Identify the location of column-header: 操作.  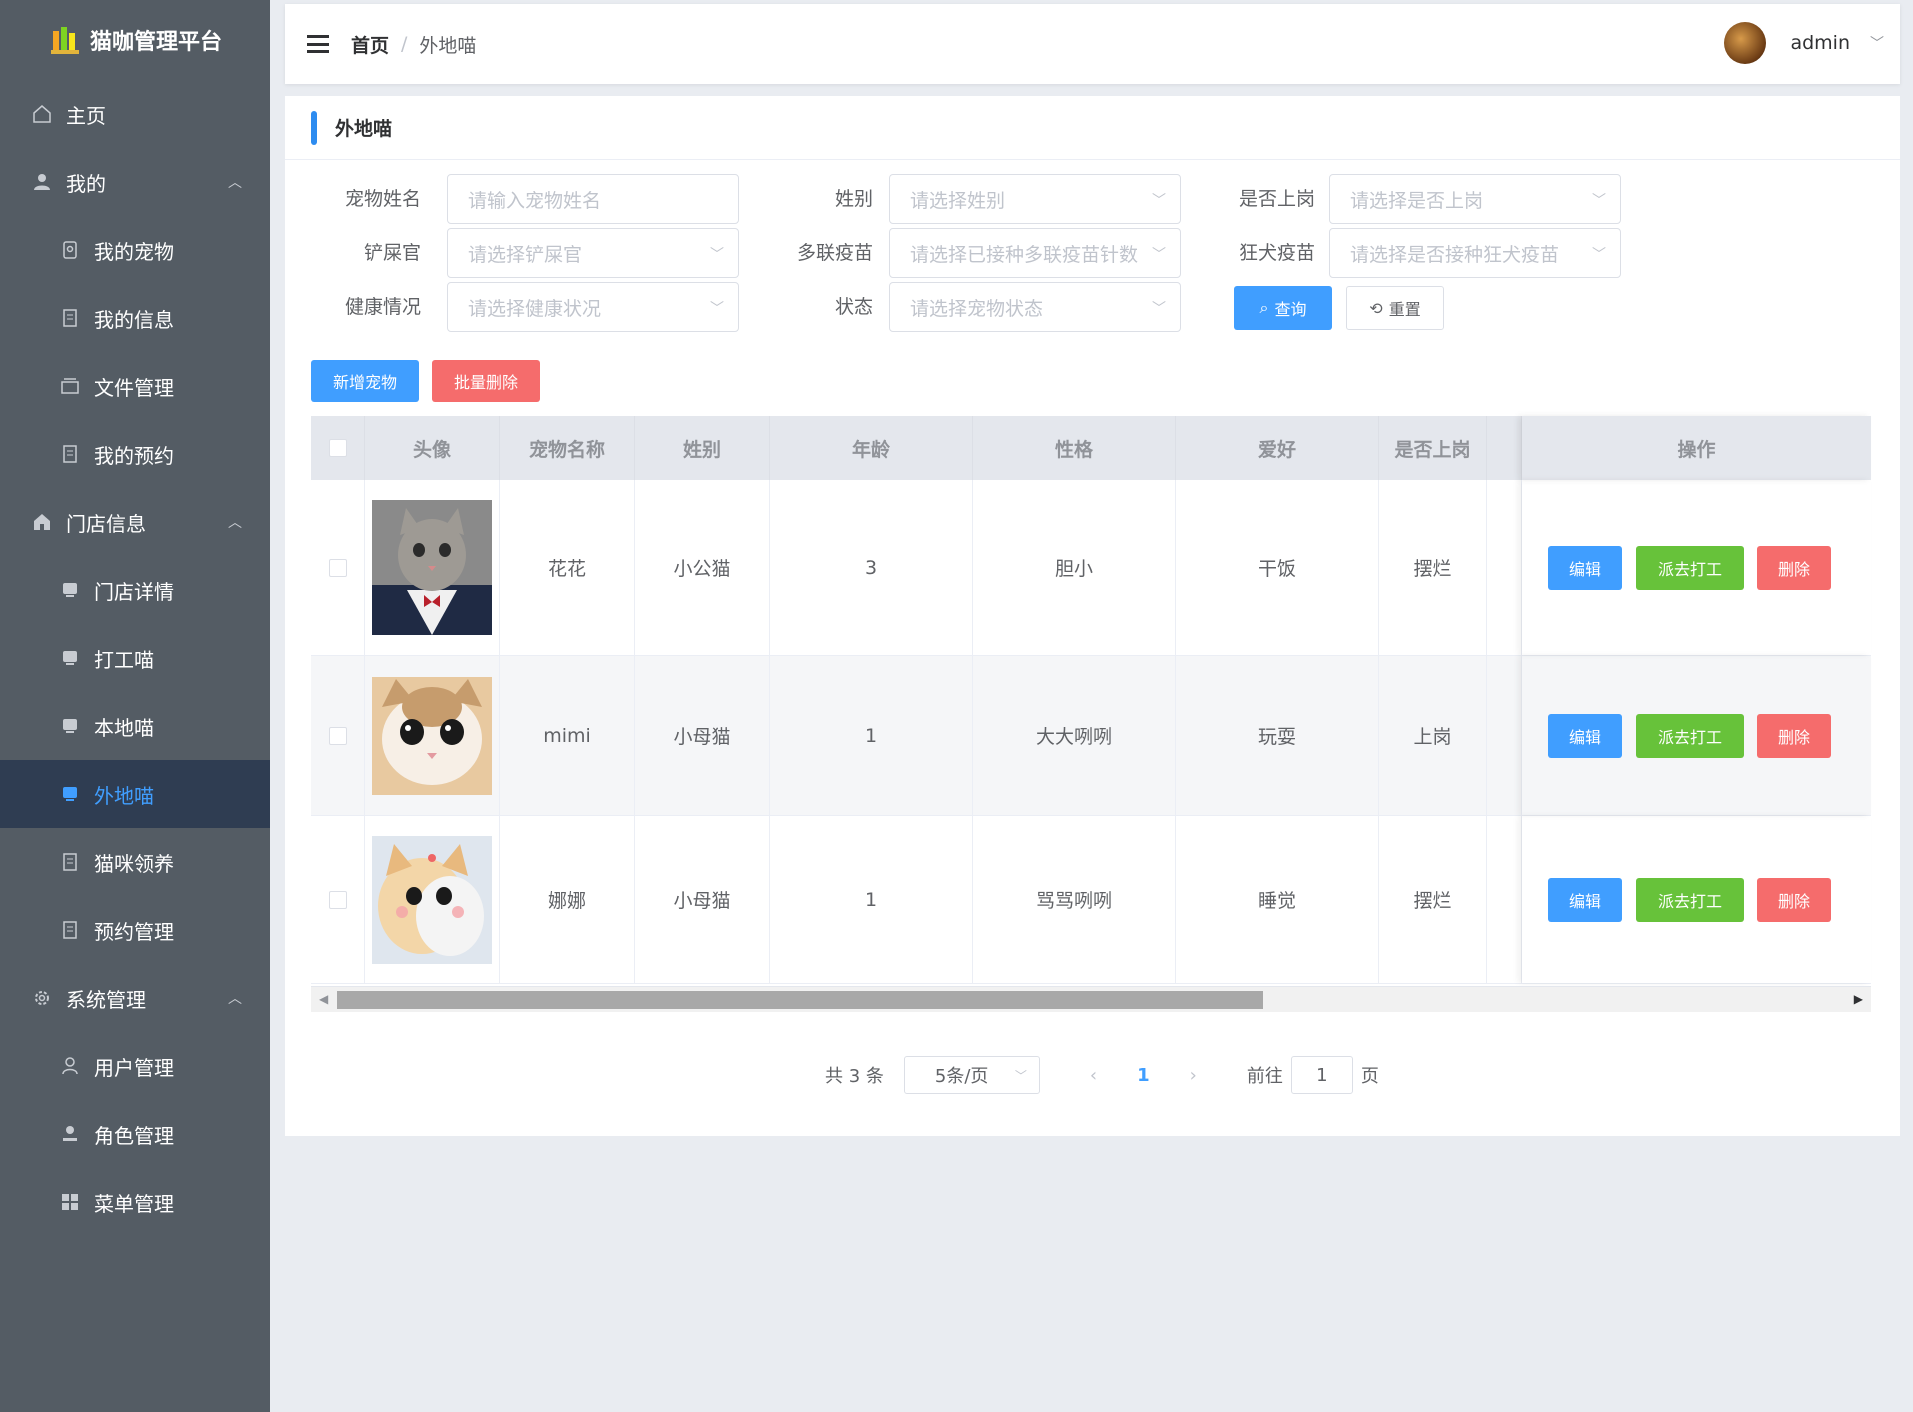
(1696, 448).